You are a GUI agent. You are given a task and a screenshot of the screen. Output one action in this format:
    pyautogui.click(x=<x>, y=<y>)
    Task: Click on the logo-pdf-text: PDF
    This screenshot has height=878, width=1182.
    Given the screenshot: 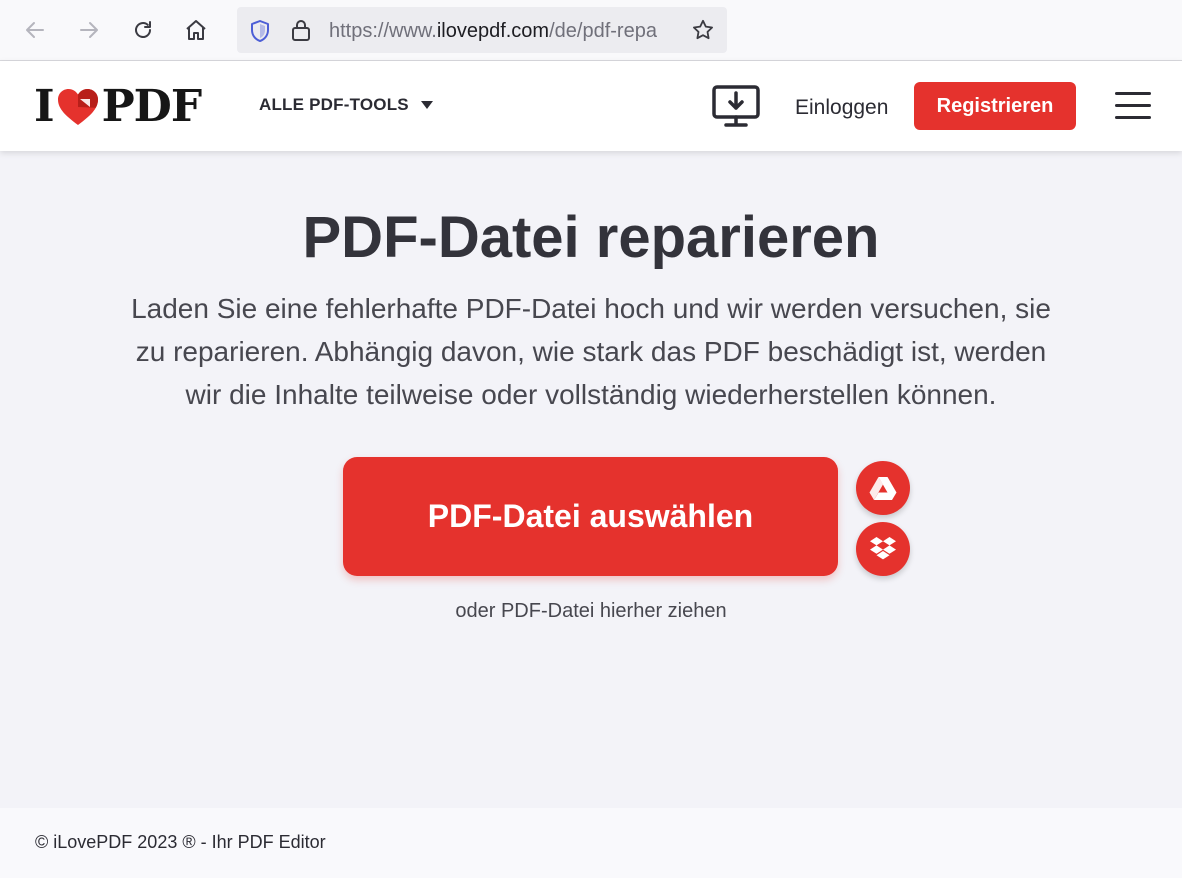 What is the action you would take?
    pyautogui.click(x=151, y=106)
    